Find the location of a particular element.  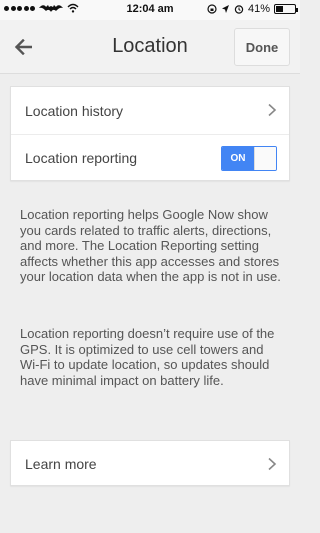

status-bar: 12:04 am 41% is located at coordinates (150, 10).